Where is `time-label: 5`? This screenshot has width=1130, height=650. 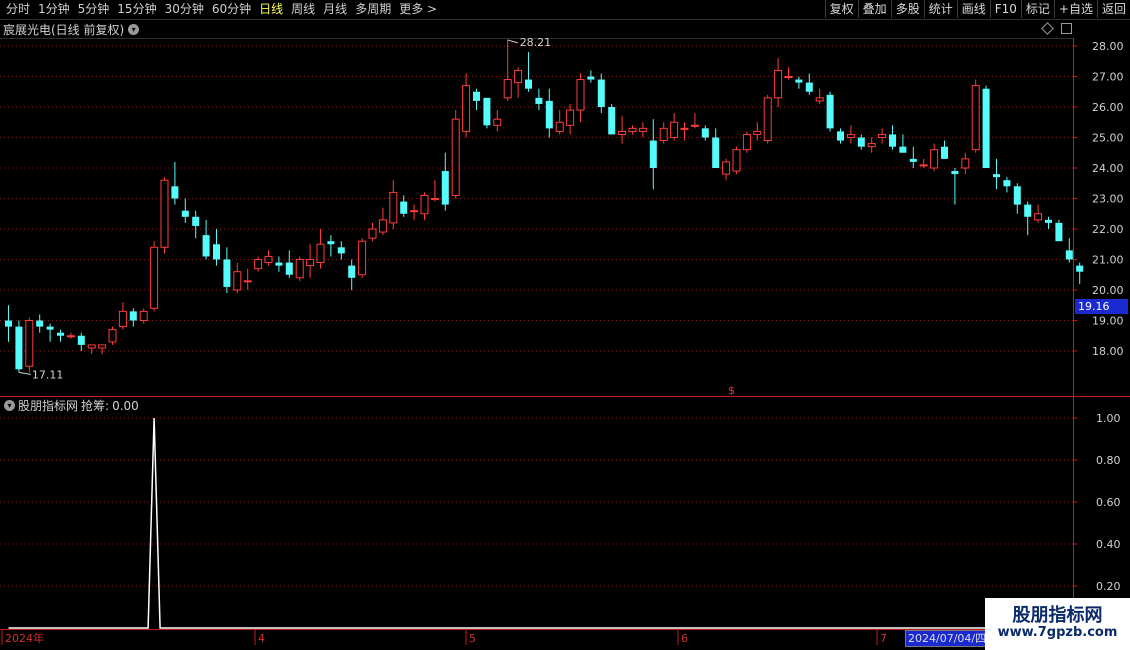
time-label: 5 is located at coordinates (472, 638).